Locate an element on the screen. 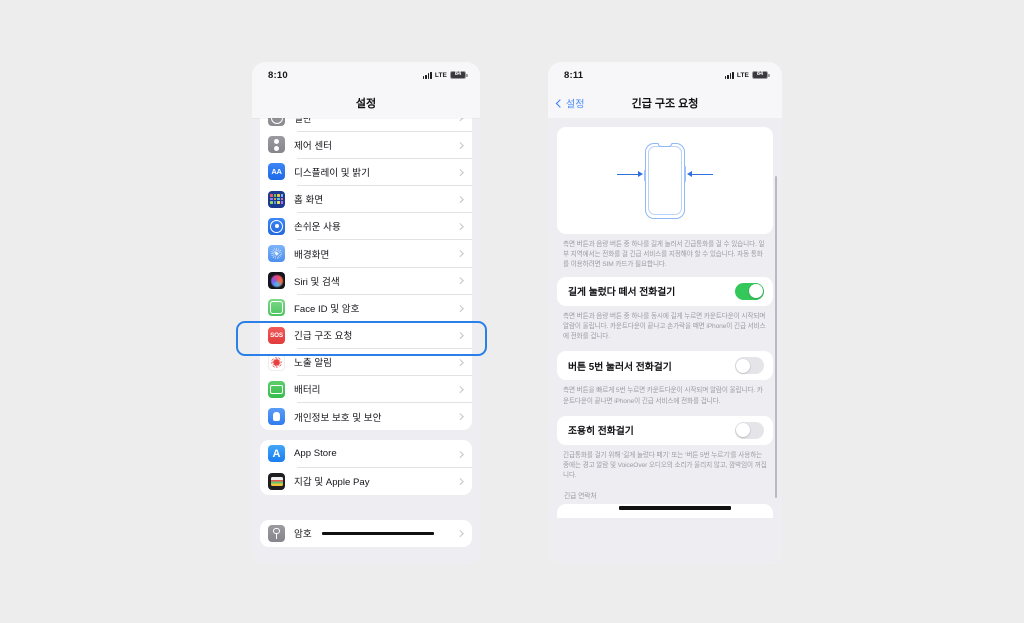 Image resolution: width=1024 pixels, height=623 pixels. toggle-row-call-quietly: 조용히 전화걸기 is located at coordinates (665, 430).